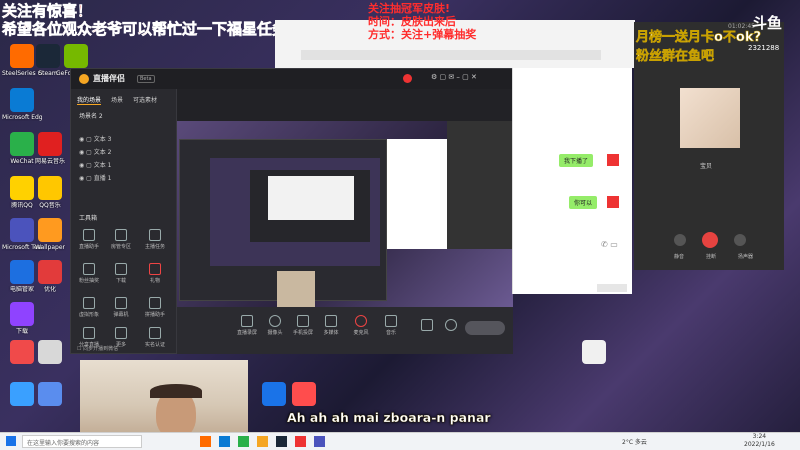 This screenshot has height=450, width=800. What do you see at coordinates (331, 325) in the screenshot?
I see `media-button: 多媒体` at bounding box center [331, 325].